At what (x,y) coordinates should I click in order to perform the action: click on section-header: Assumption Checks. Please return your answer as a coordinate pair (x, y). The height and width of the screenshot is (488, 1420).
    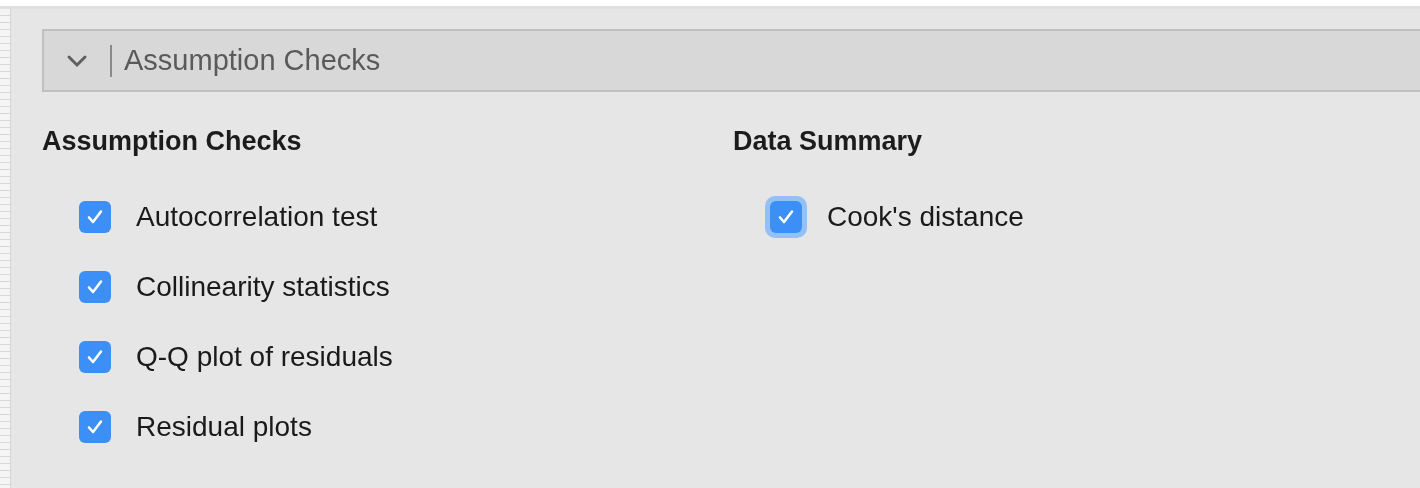
    Looking at the image, I should click on (731, 60).